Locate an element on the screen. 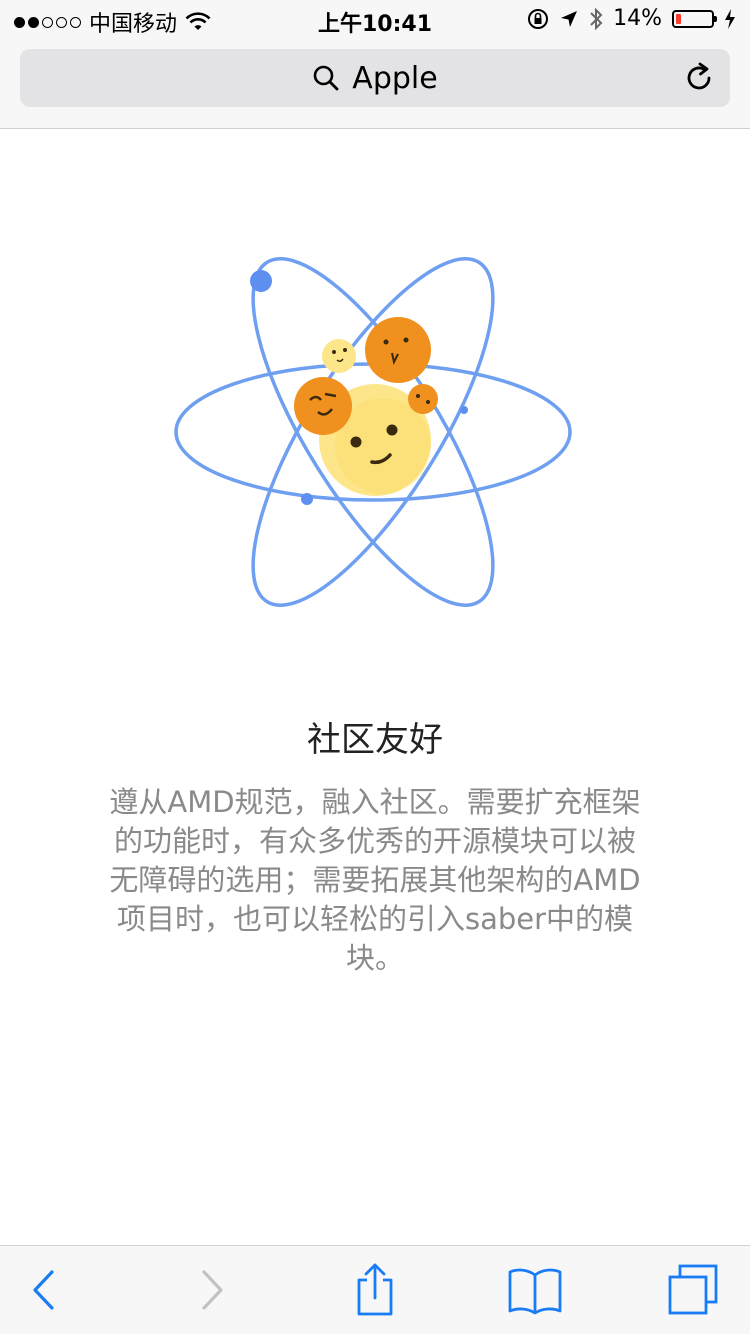 The width and height of the screenshot is (750, 1334). tabs-button is located at coordinates (693, 1290).